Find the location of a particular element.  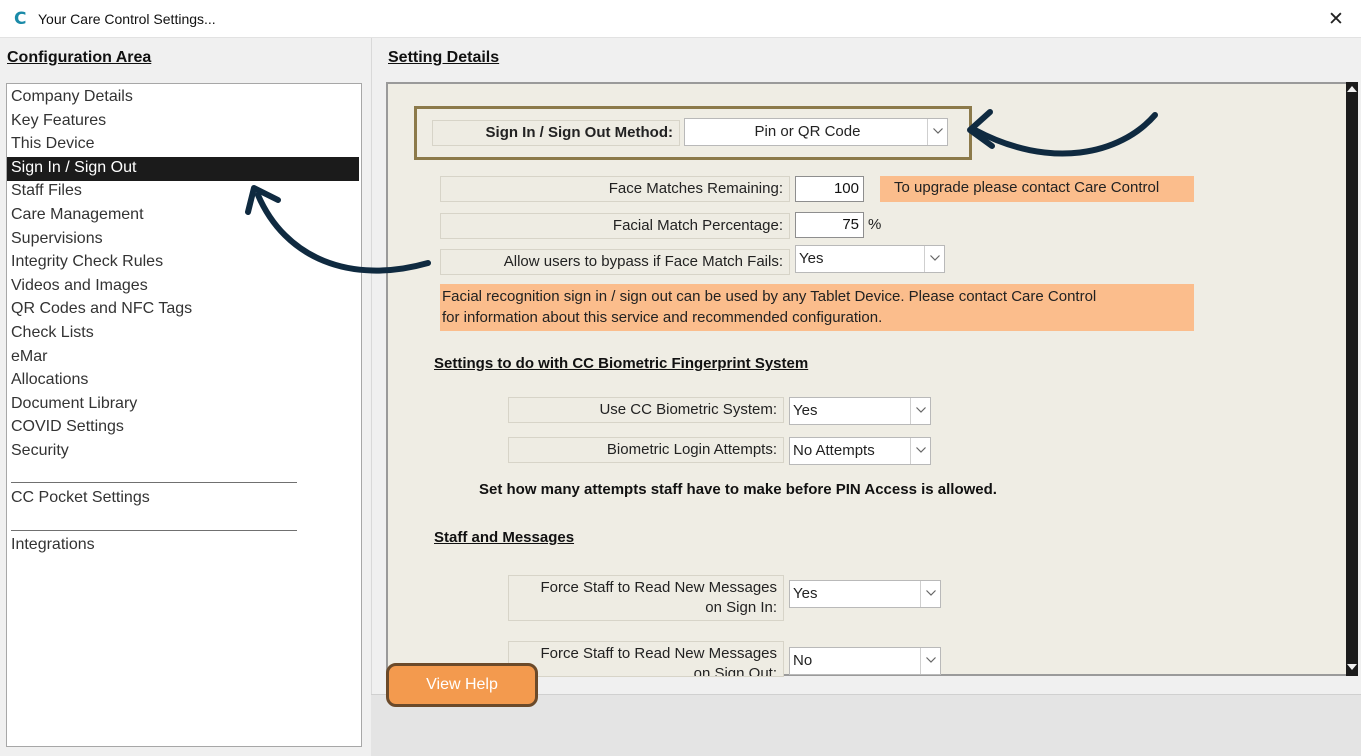

upgrade-note: To upgrade please contact Care Control is located at coordinates (1037, 189).